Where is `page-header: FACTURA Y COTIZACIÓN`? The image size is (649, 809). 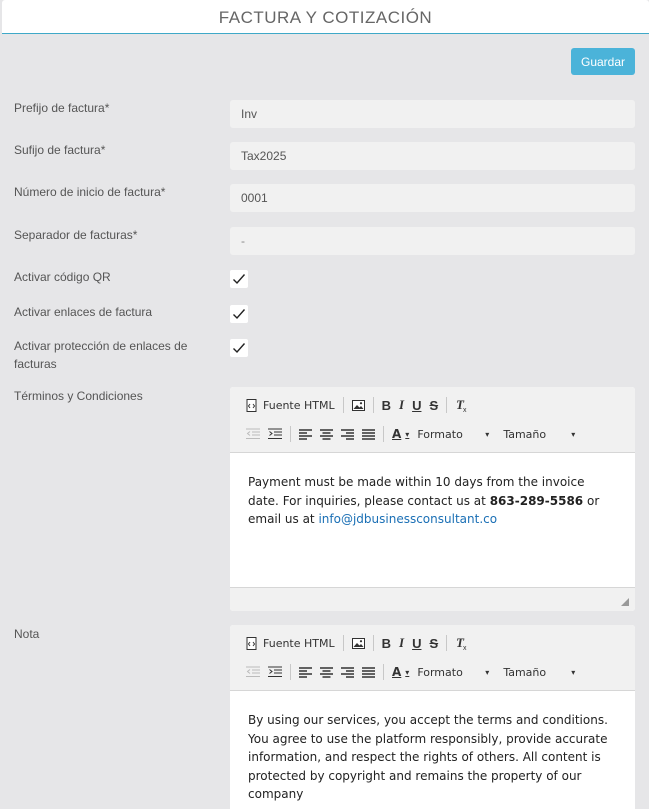 page-header: FACTURA Y COTIZACIÓN is located at coordinates (325, 17).